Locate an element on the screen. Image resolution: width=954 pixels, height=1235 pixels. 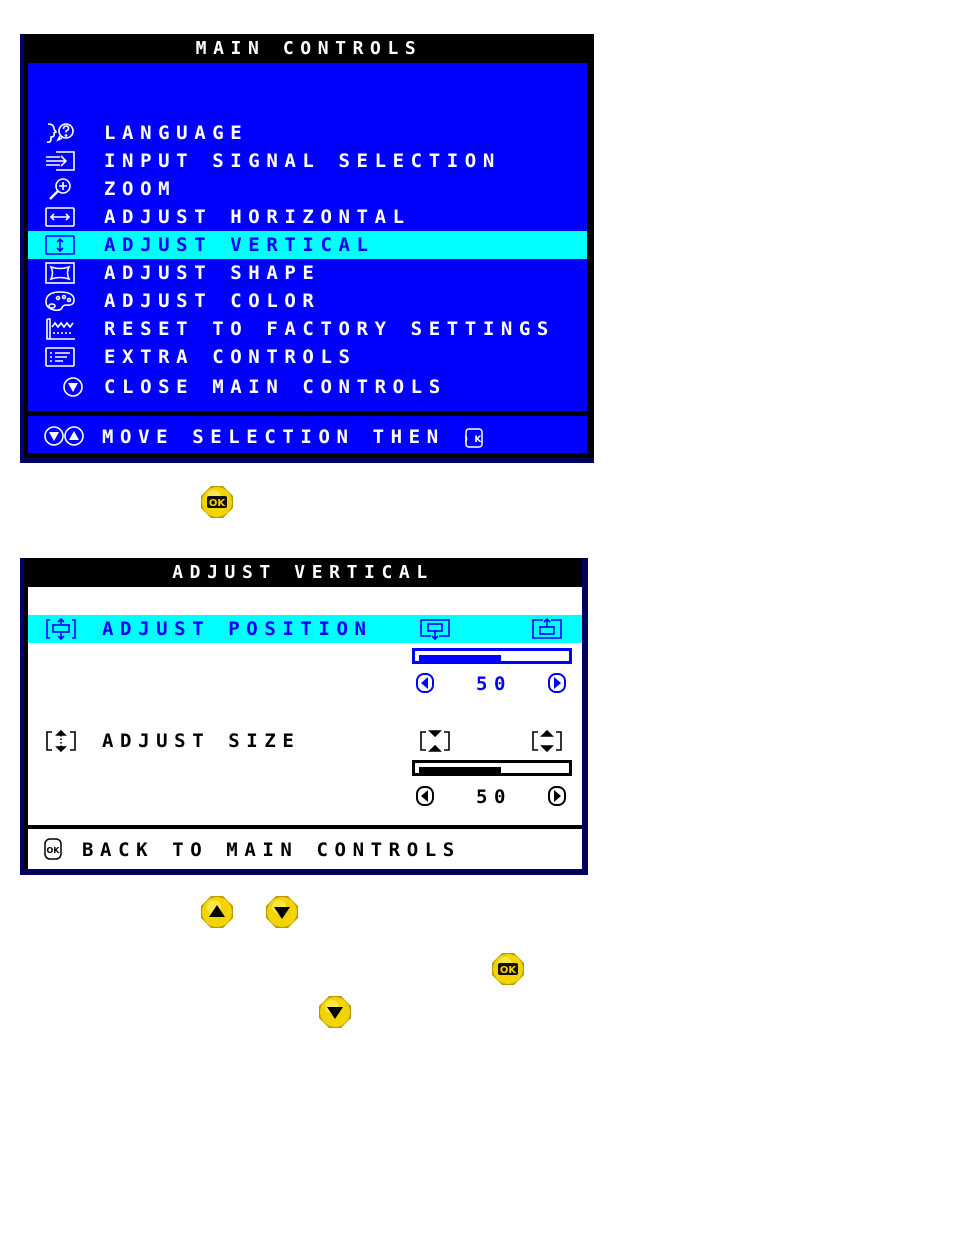
menu-item-reset-factory-settings: RESET TO FACTORY SETTINGS is located at coordinates (307, 329).